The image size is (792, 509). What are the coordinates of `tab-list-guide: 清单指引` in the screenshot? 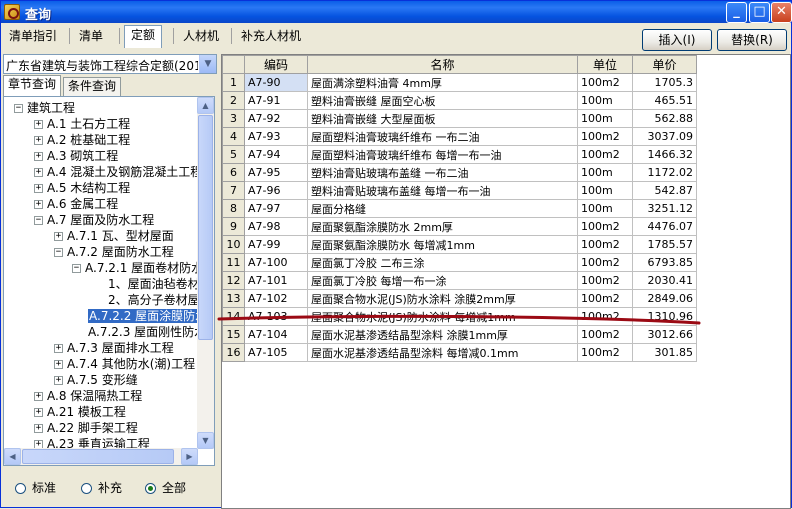 It's located at (33, 37).